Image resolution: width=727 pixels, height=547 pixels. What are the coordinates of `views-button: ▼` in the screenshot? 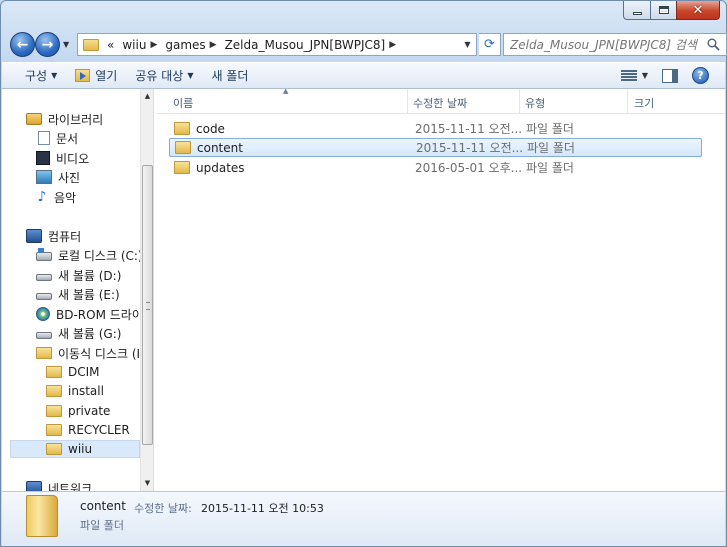 It's located at (634, 75).